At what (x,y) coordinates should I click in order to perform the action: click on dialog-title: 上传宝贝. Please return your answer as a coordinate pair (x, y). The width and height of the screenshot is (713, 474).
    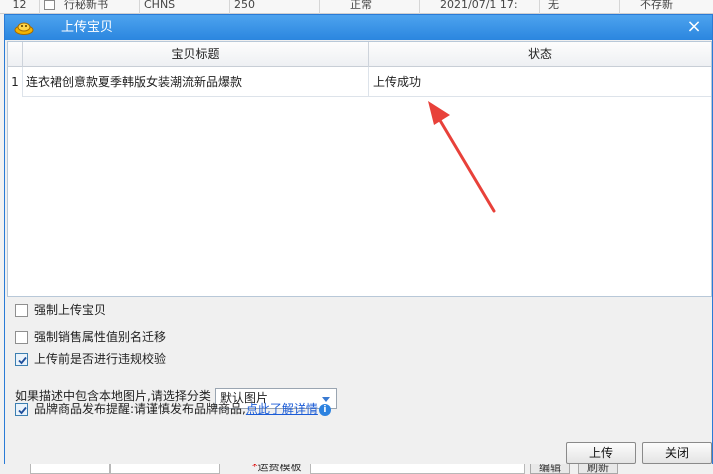
    Looking at the image, I should click on (87, 27).